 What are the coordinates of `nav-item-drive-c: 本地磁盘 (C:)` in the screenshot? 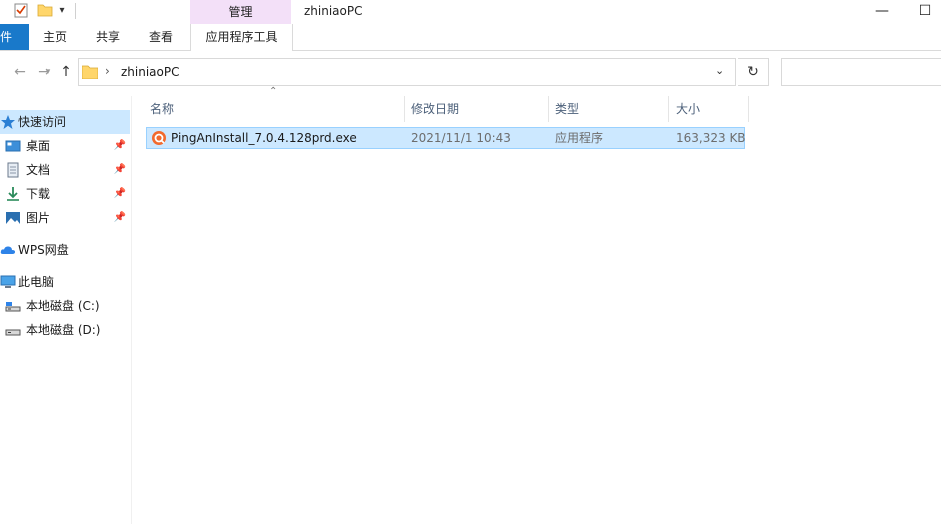 It's located at (65, 306).